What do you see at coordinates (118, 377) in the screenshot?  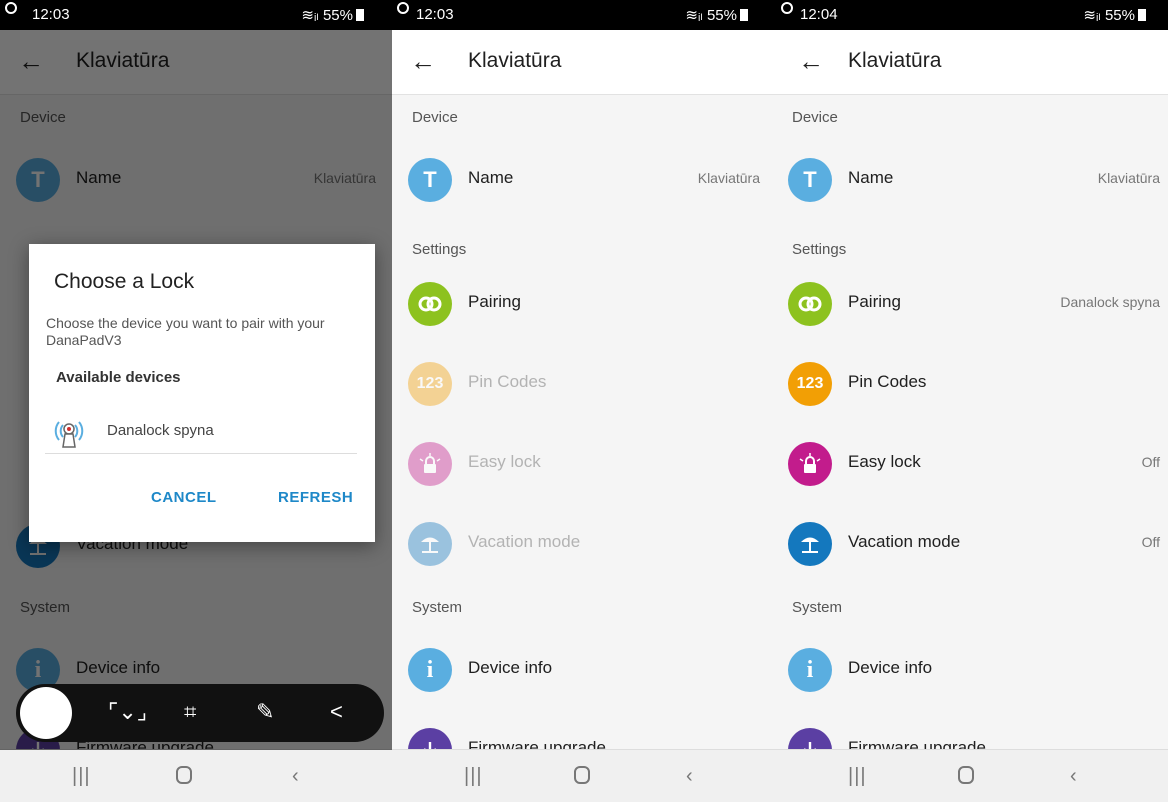 I see `available-devices-heading: Available devices` at bounding box center [118, 377].